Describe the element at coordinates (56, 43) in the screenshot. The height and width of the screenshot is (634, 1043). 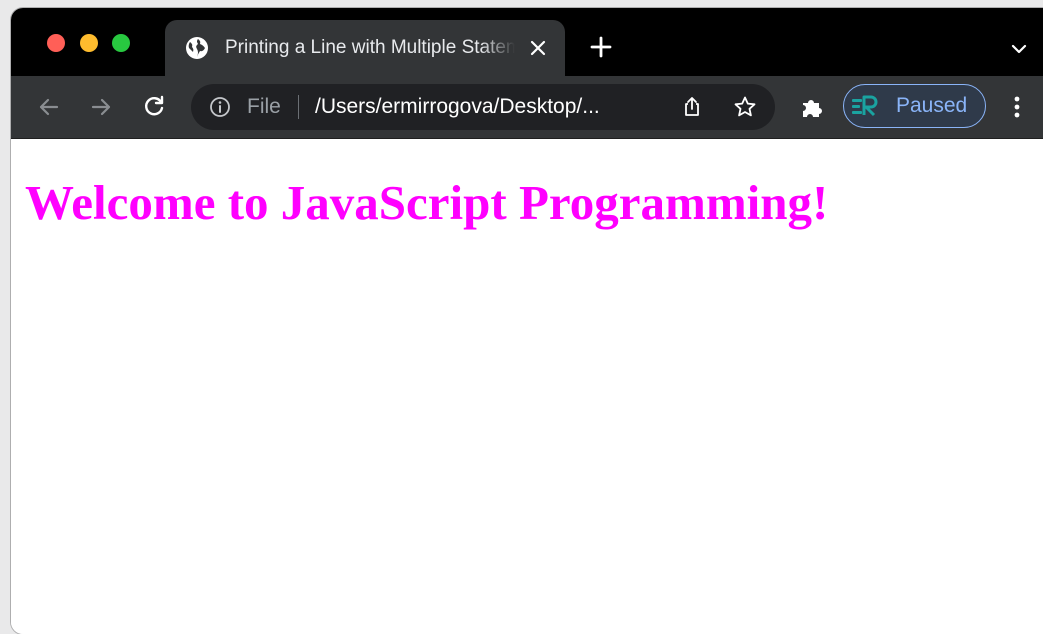
I see `close-window-button` at that location.